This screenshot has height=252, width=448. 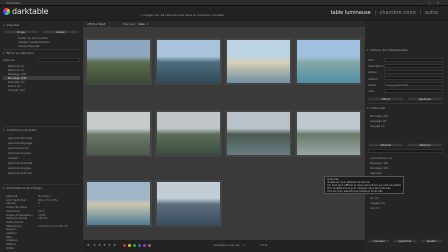 I want to click on close-icon: ✕, so click(x=438, y=3).